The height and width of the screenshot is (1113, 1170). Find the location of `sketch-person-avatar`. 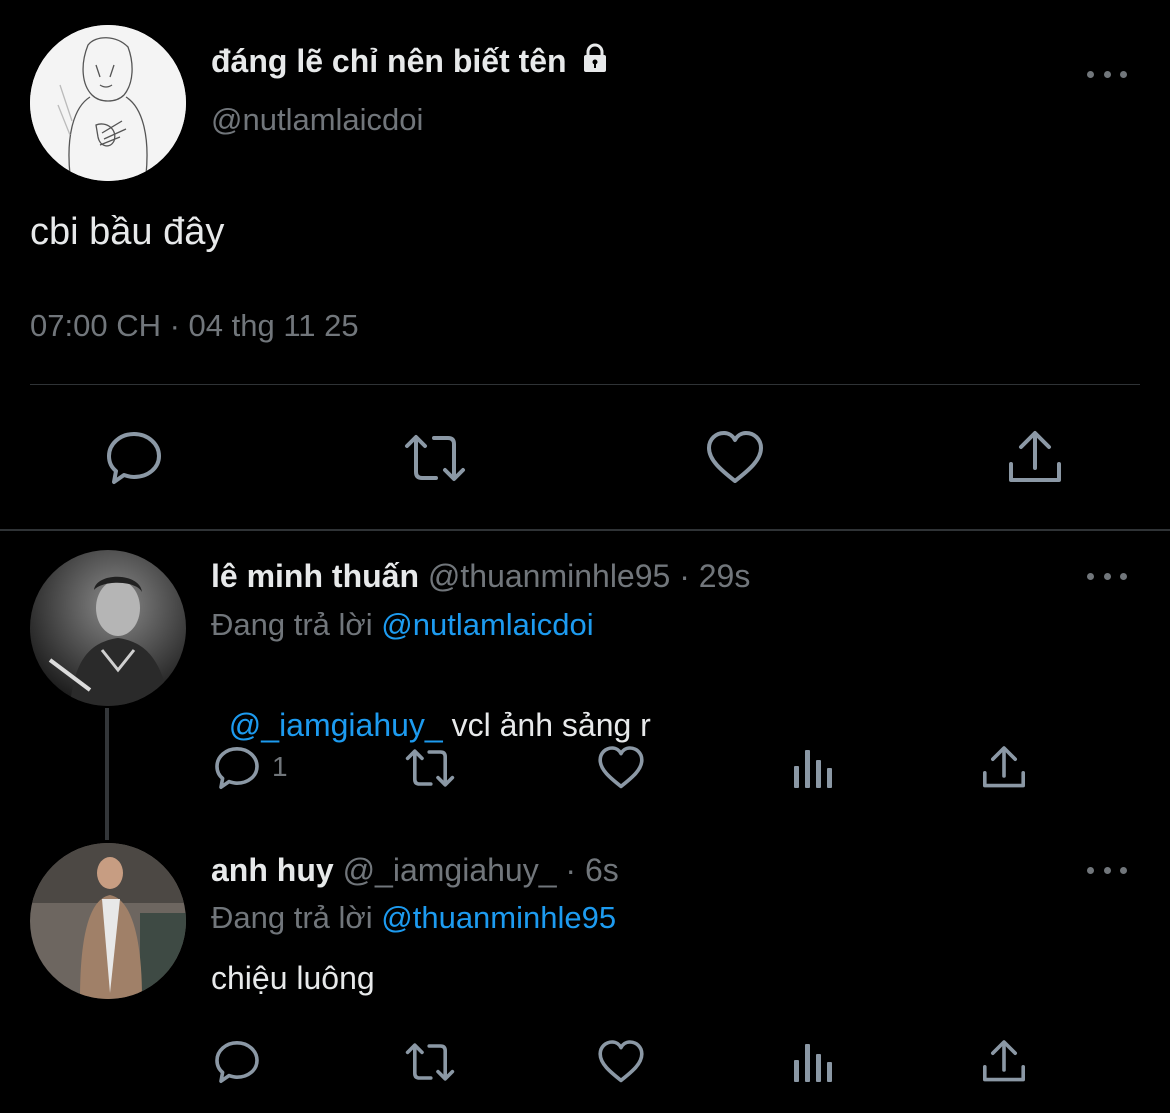

sketch-person-avatar is located at coordinates (108, 103).